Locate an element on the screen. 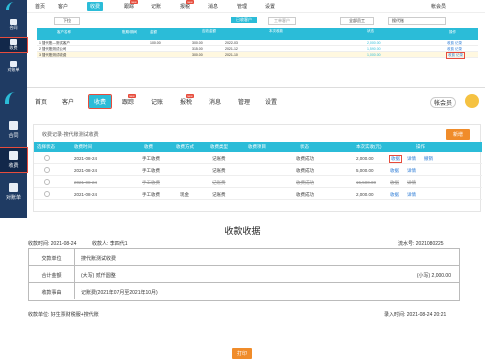 This screenshot has height=364, width=485. mid-sidebar: 合同 收费 对账单 is located at coordinates (14, 153).